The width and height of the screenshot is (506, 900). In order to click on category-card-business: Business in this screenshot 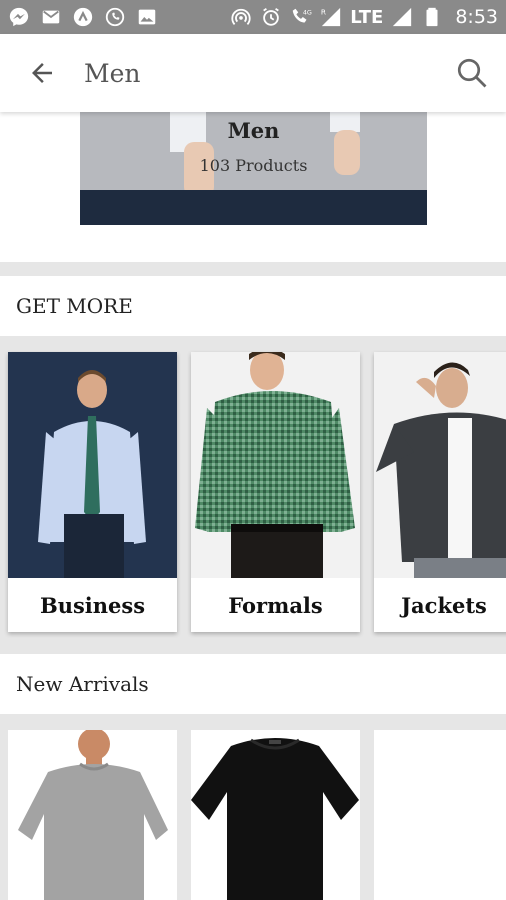, I will do `click(92, 492)`.